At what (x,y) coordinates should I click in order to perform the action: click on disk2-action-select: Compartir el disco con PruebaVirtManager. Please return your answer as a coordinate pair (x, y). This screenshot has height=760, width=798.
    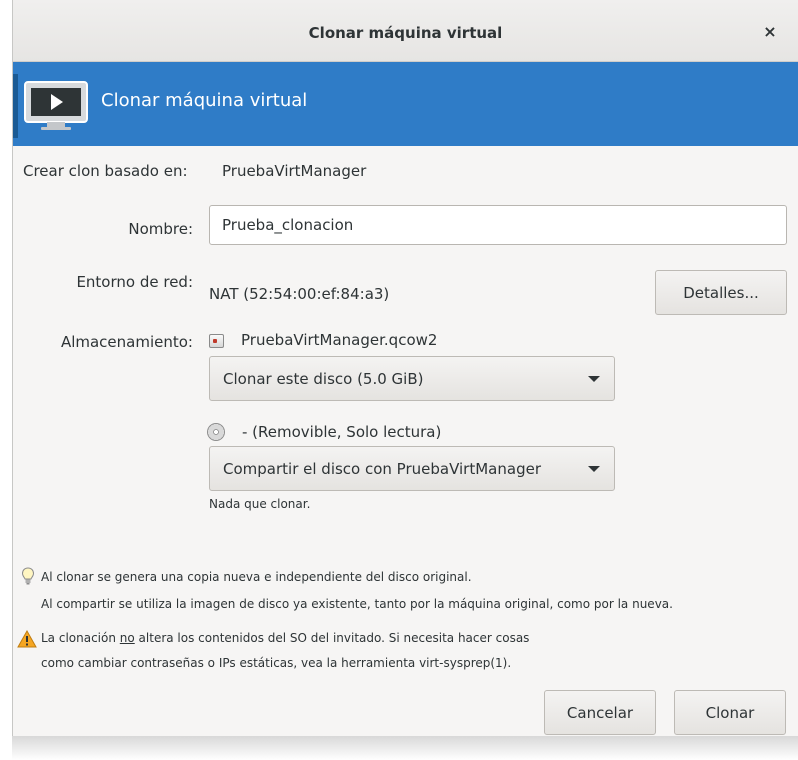
    Looking at the image, I should click on (412, 468).